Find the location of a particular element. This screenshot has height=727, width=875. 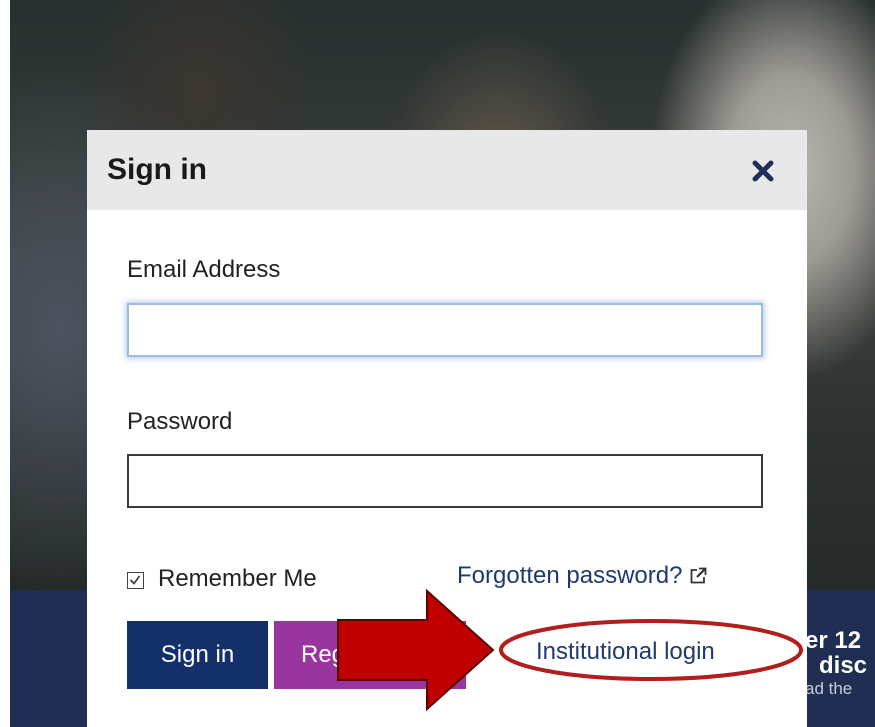

email-field is located at coordinates (445, 330).